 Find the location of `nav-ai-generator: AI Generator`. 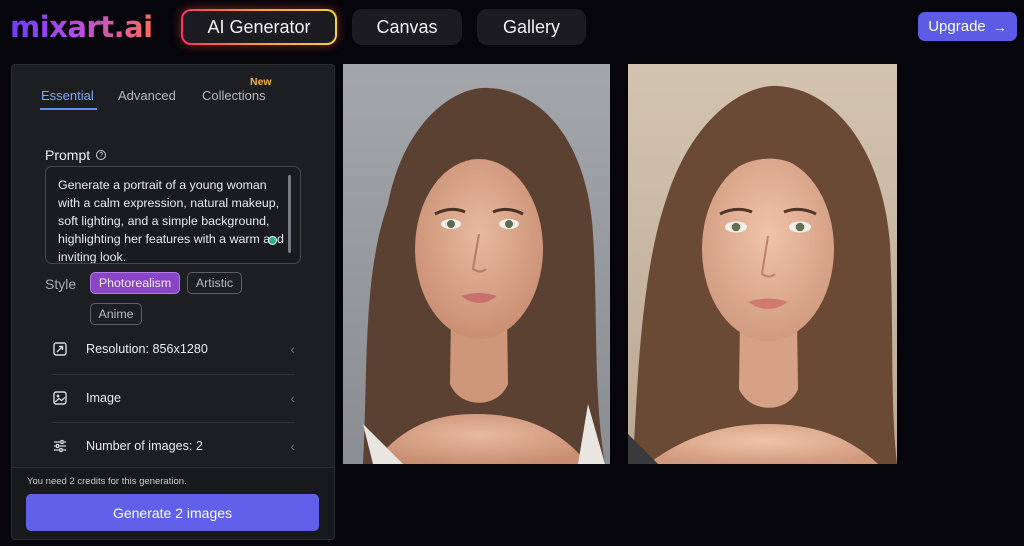

nav-ai-generator: AI Generator is located at coordinates (259, 27).